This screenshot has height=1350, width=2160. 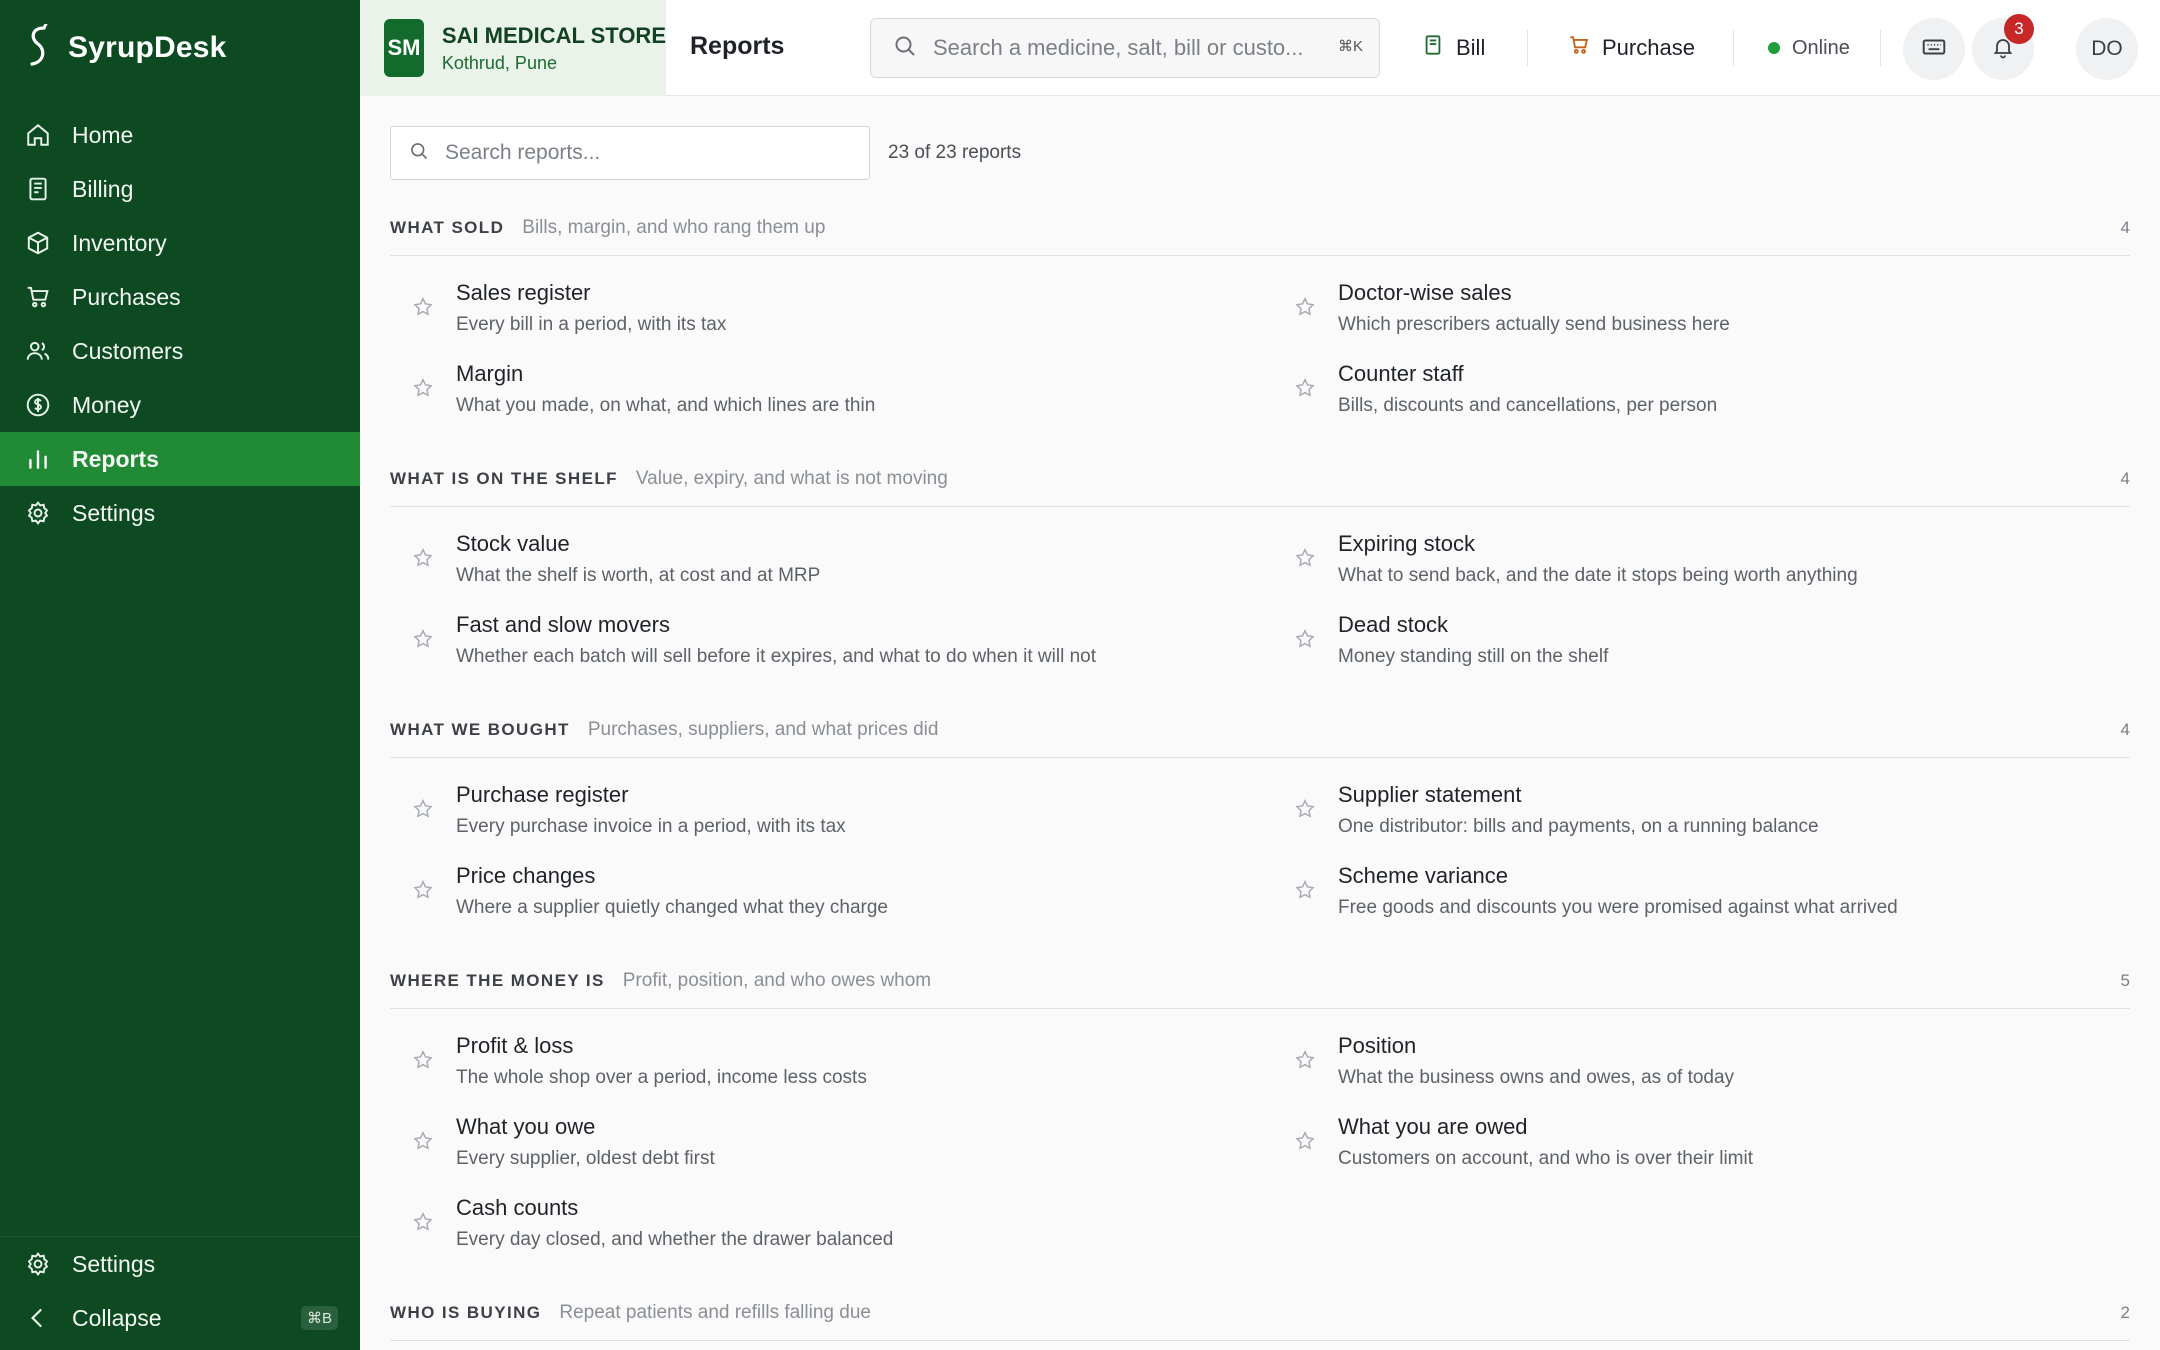 I want to click on report-description: Money standing still on the shelf, so click(x=1473, y=656).